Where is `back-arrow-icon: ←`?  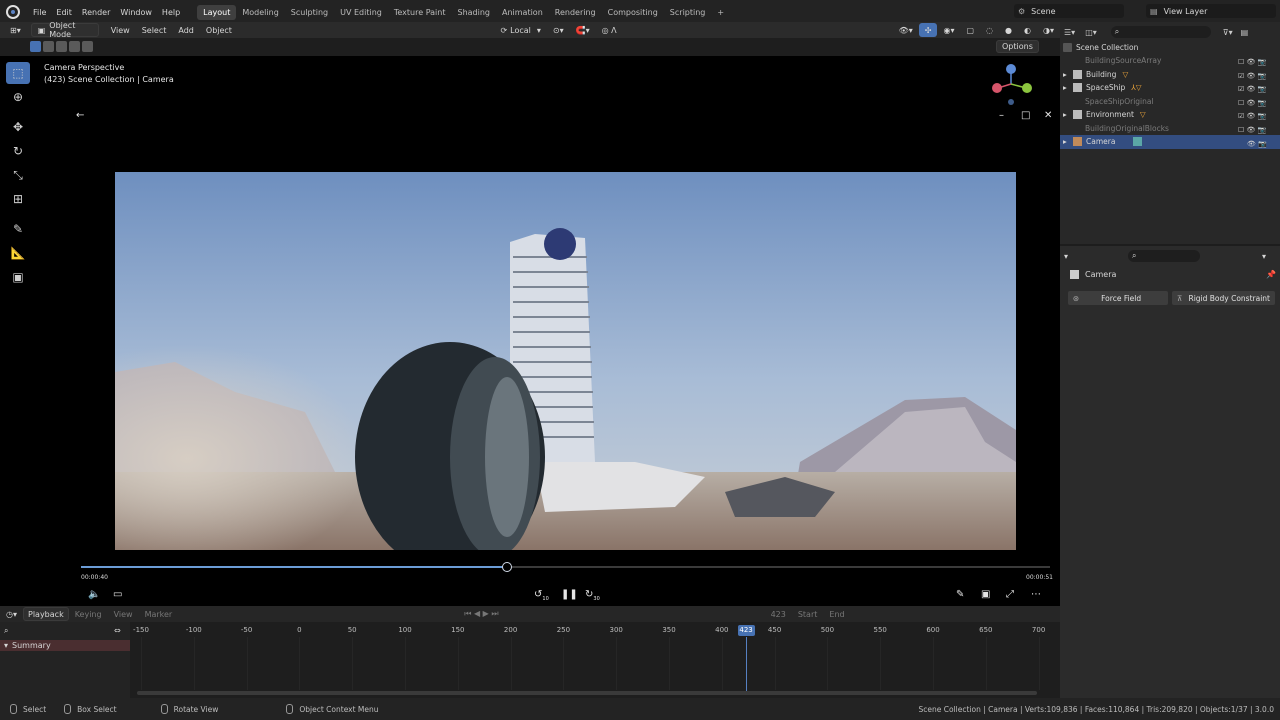
back-arrow-icon: ← is located at coordinates (80, 115).